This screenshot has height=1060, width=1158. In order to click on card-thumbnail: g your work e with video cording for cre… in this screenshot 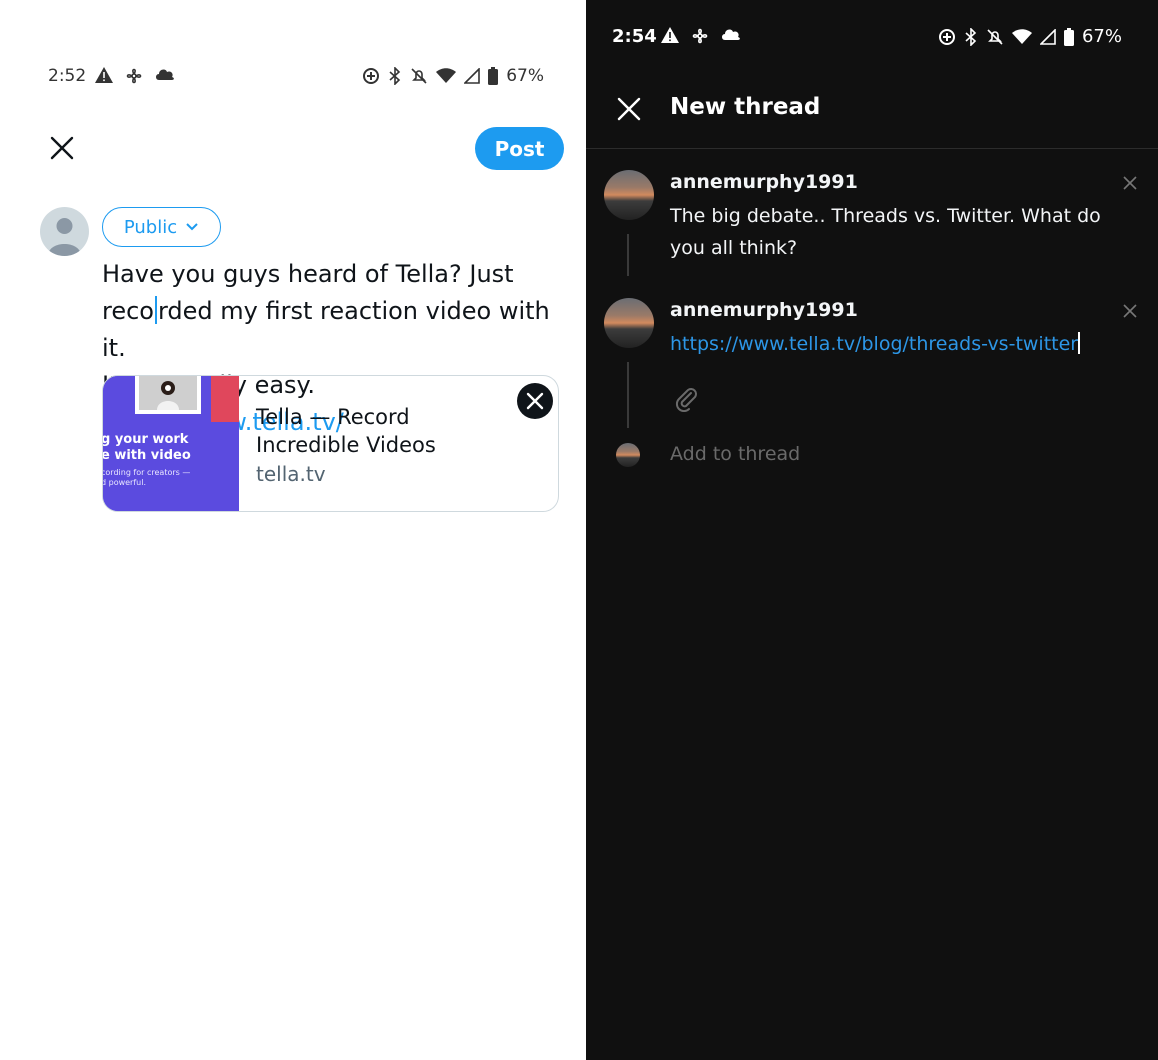, I will do `click(171, 443)`.